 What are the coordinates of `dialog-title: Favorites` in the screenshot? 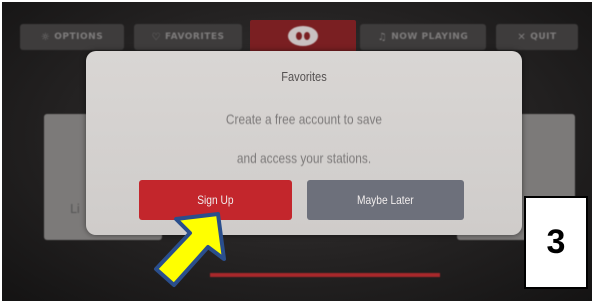 It's located at (304, 76).